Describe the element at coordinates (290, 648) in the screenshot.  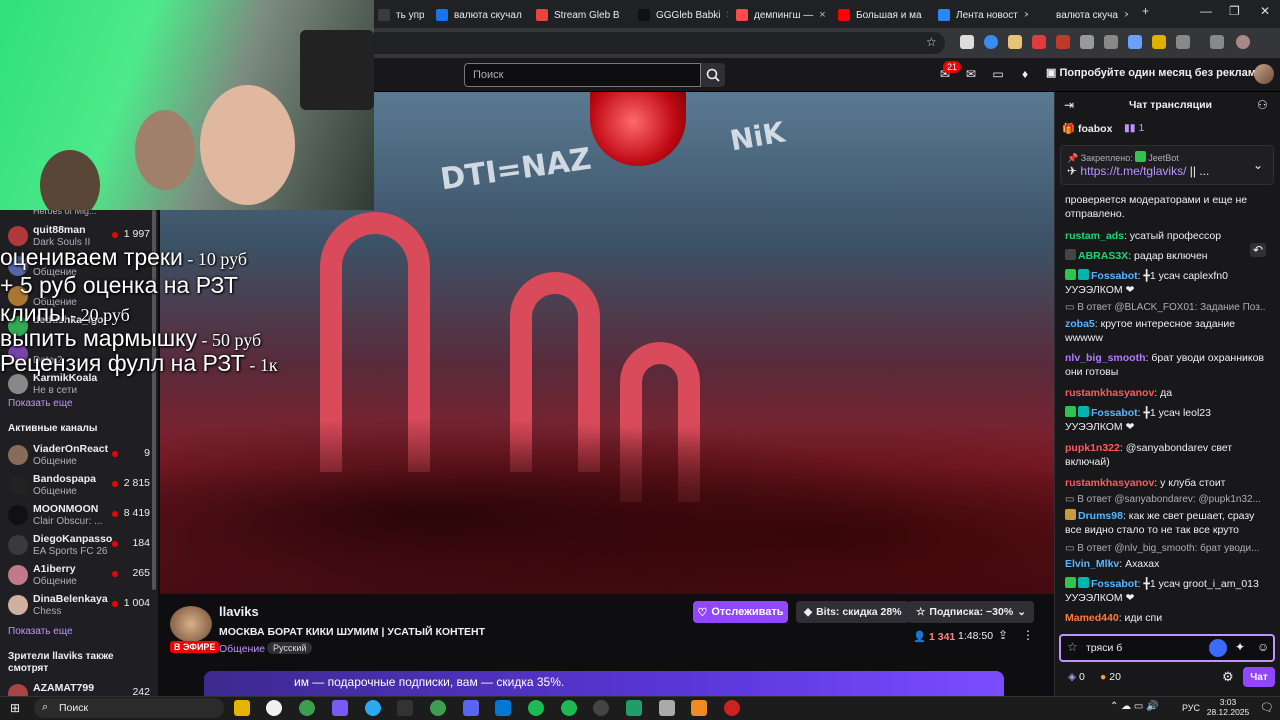
I see `language-tag: Русский` at that location.